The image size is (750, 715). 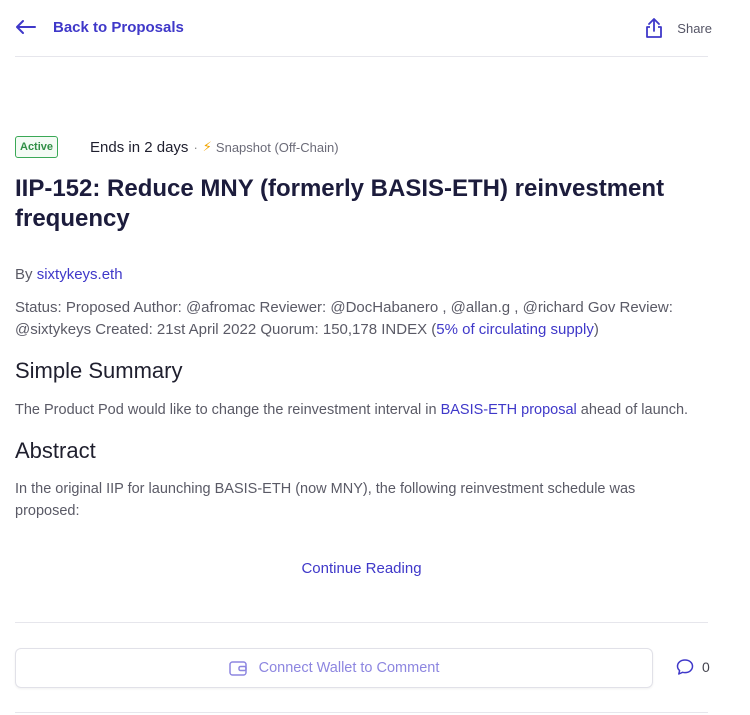 I want to click on back-to-proposals-link: Back to Proposals, so click(x=99, y=27).